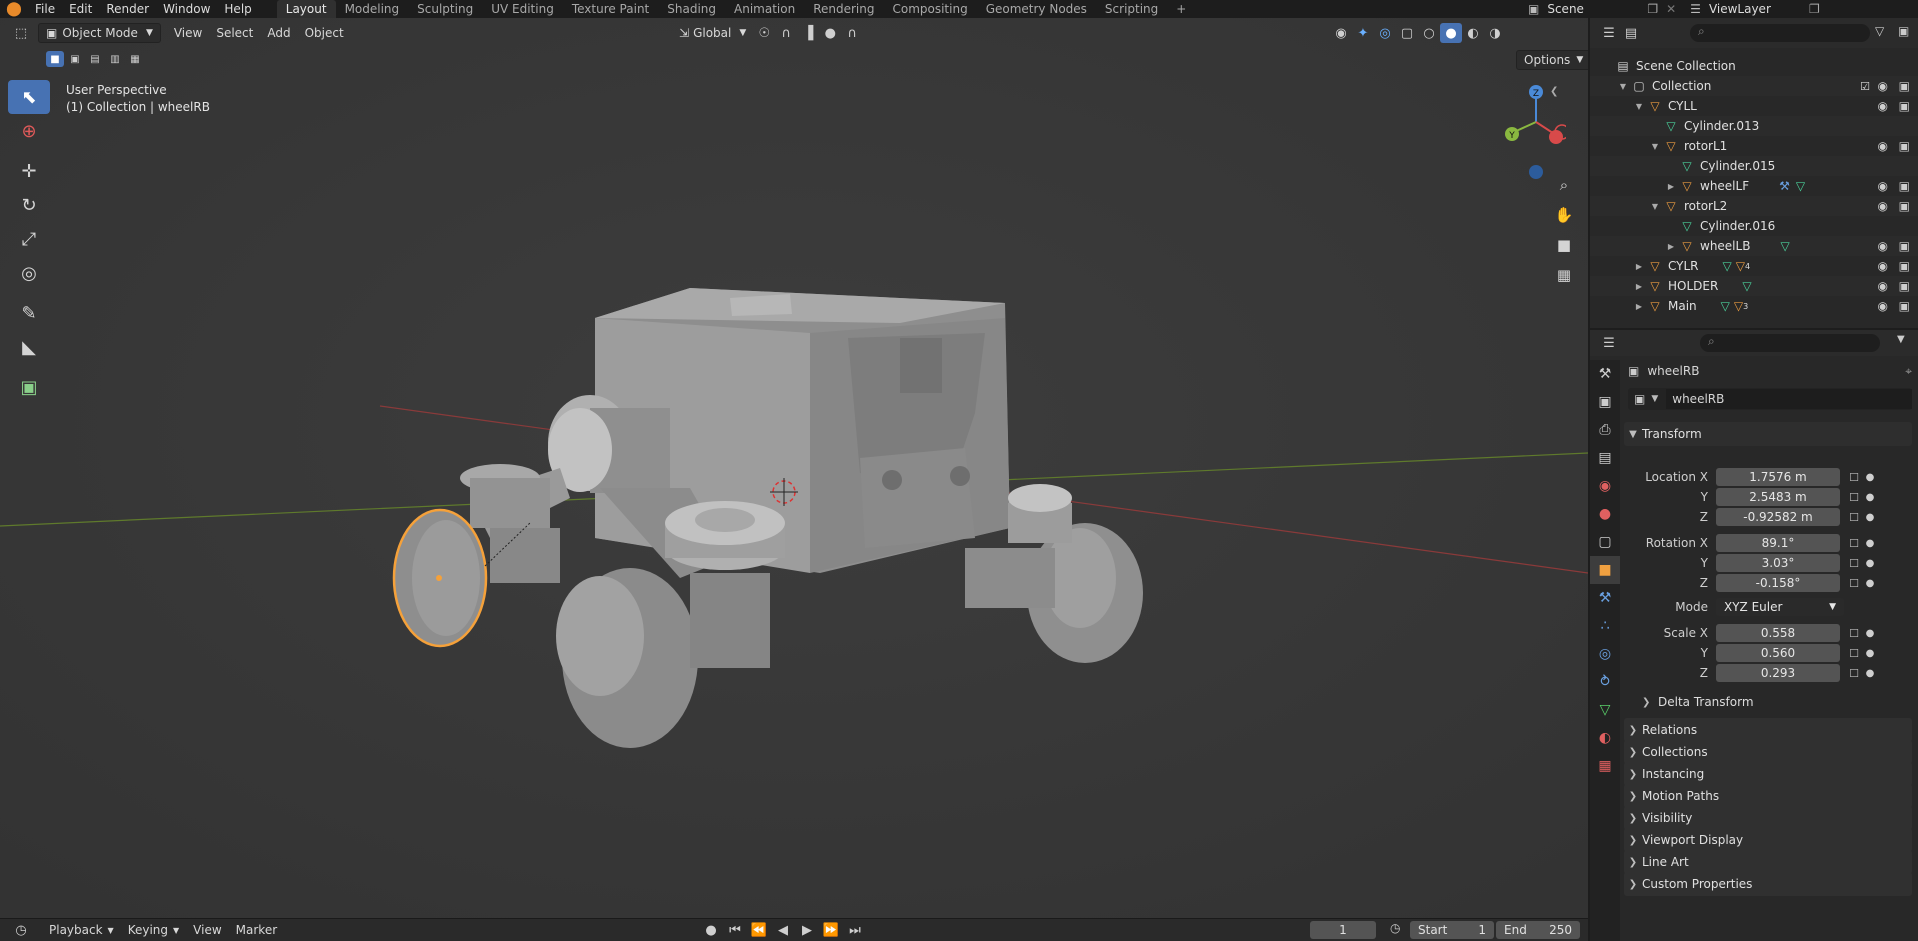 The width and height of the screenshot is (1918, 941). What do you see at coordinates (1605, 710) in the screenshot?
I see `data-tab-icon: ▽` at bounding box center [1605, 710].